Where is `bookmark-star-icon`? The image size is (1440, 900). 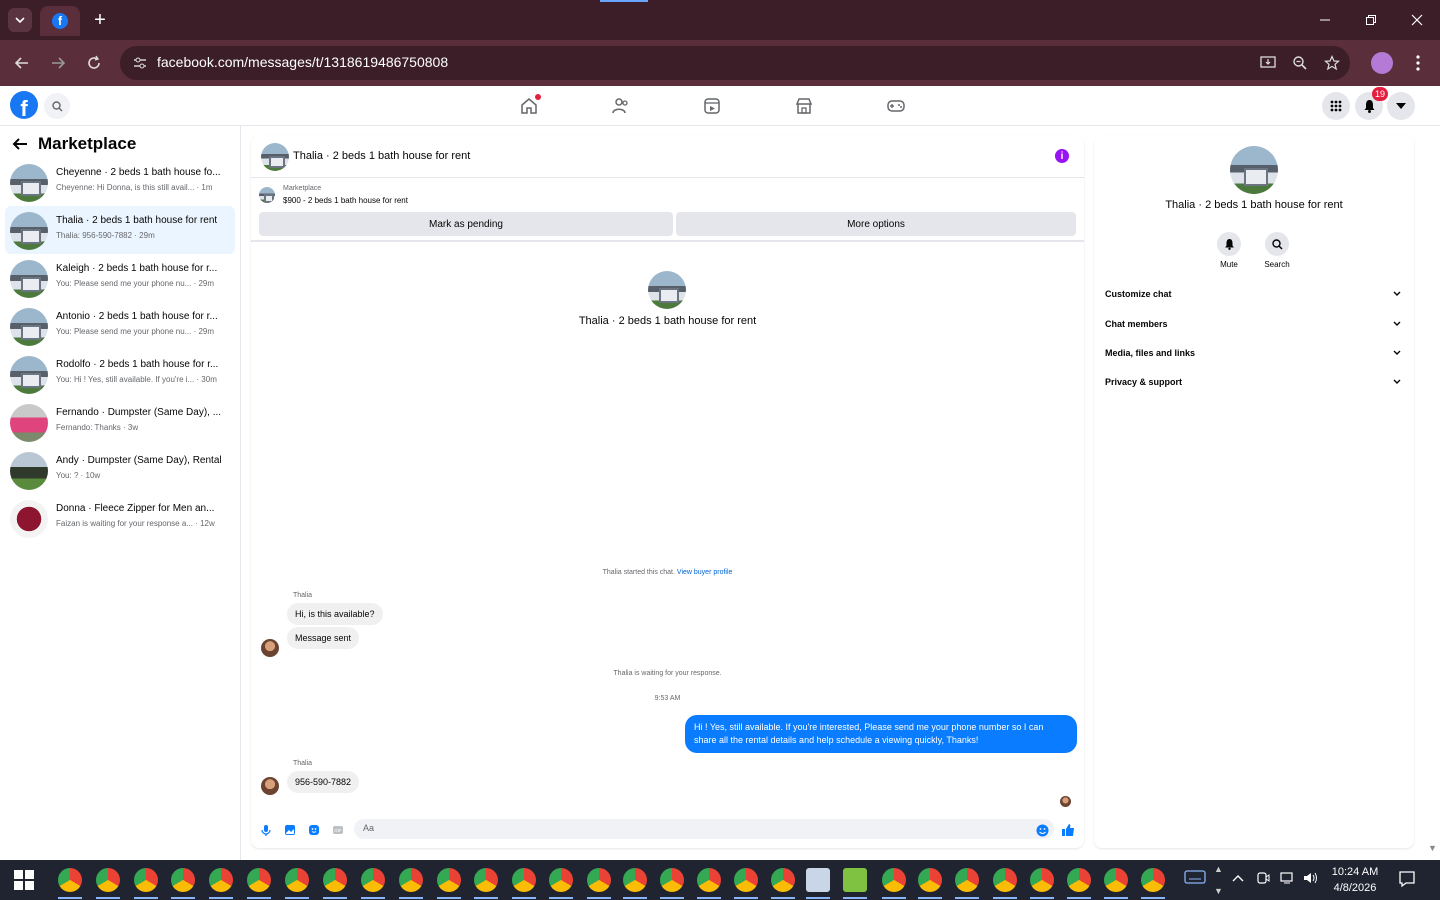
bookmark-star-icon is located at coordinates (1332, 63).